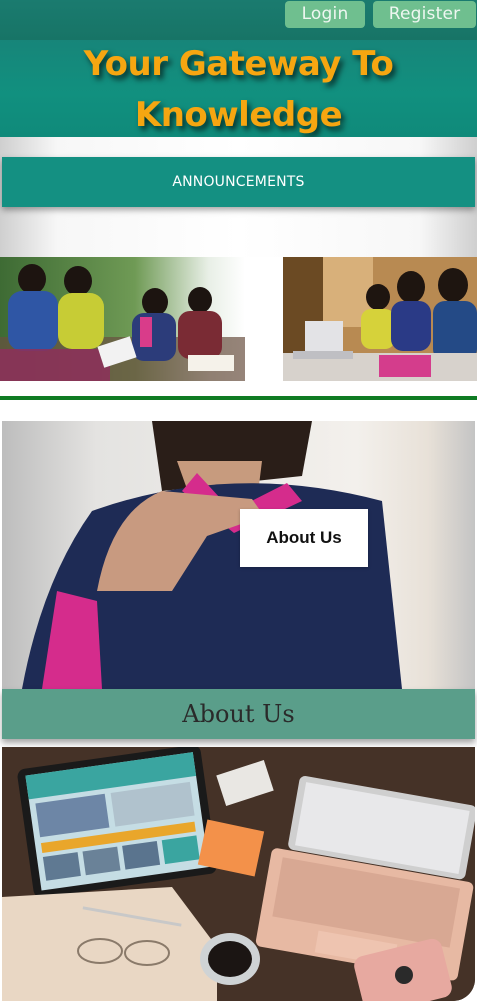 This screenshot has height=1001, width=485. What do you see at coordinates (238, 20) in the screenshot?
I see `top-bar: Login Register` at bounding box center [238, 20].